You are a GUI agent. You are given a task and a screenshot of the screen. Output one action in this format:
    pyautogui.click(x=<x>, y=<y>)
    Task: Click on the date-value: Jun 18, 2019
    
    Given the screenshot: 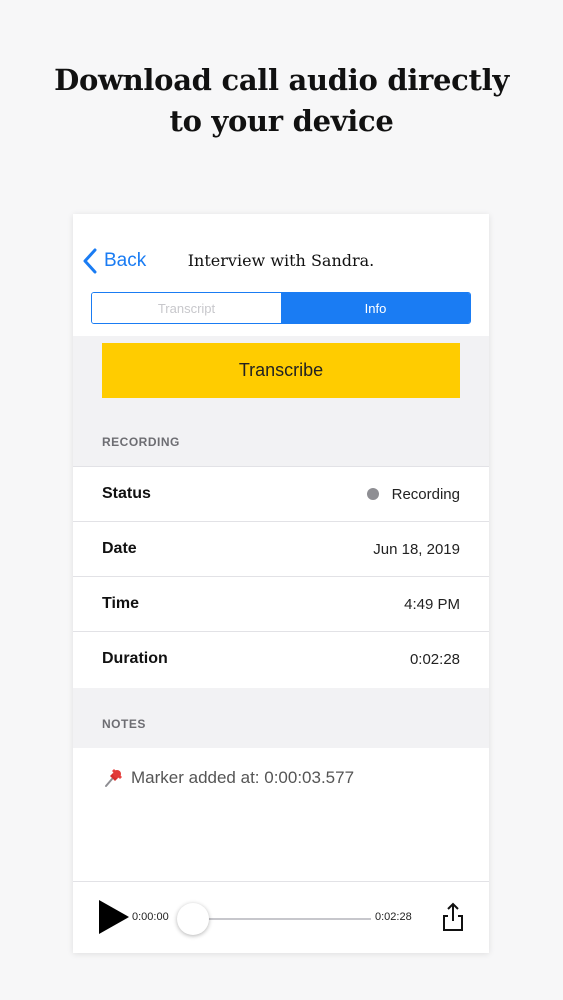 What is the action you would take?
    pyautogui.click(x=416, y=549)
    